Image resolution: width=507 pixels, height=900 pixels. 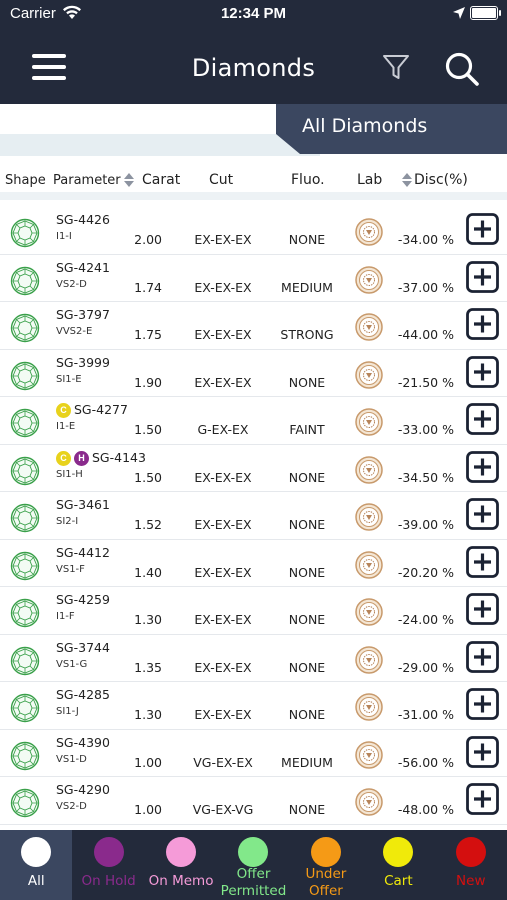 I want to click on clarity-color: I1-I, so click(x=64, y=236).